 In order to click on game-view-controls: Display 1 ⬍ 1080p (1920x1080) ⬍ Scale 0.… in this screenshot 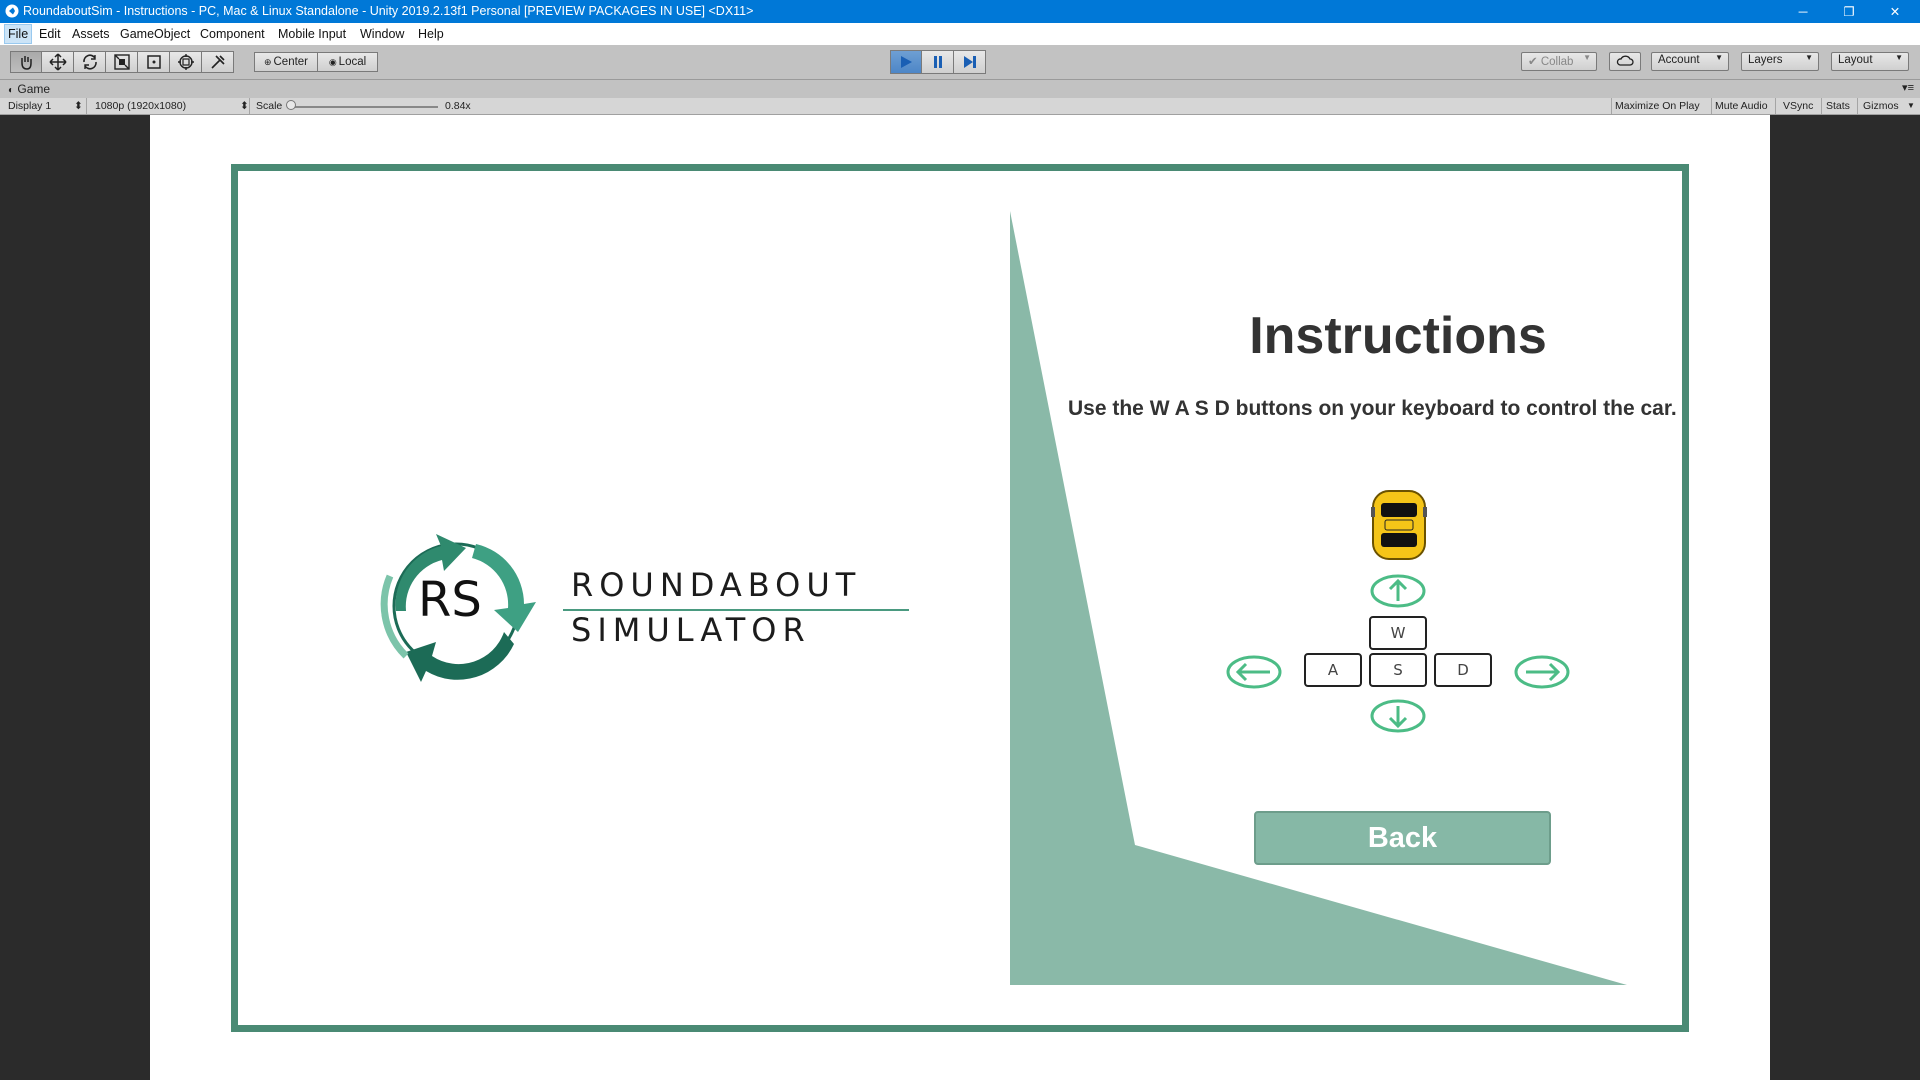, I will do `click(960, 106)`.